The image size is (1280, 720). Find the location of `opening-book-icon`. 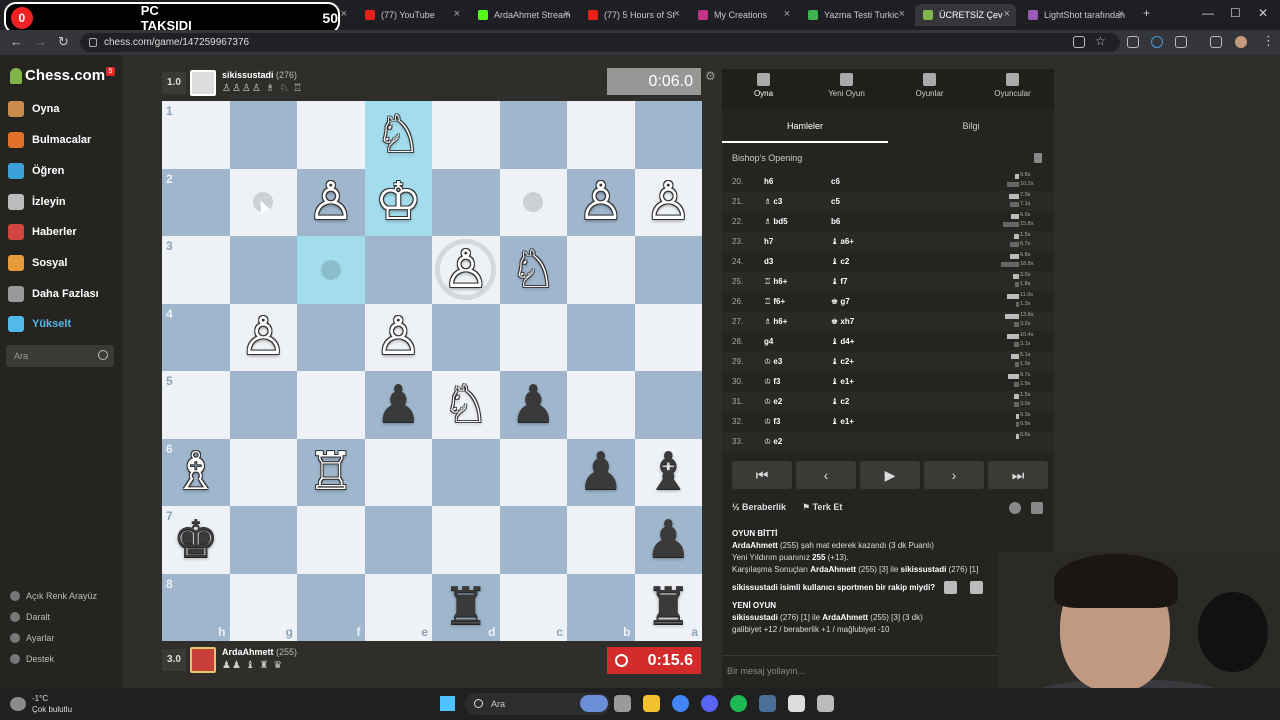

opening-book-icon is located at coordinates (1038, 158).